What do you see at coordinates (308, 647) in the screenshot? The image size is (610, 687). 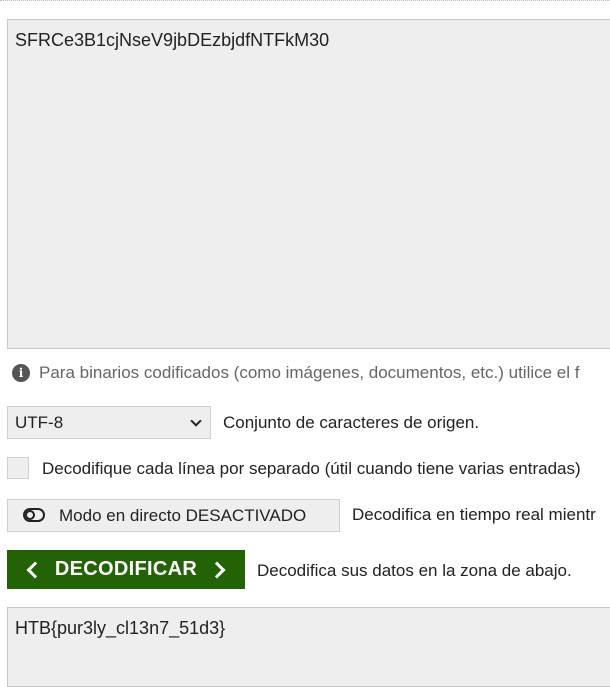 I see `decoded-output-textarea: HTB{pur3ly_cl13n7_51d3}` at bounding box center [308, 647].